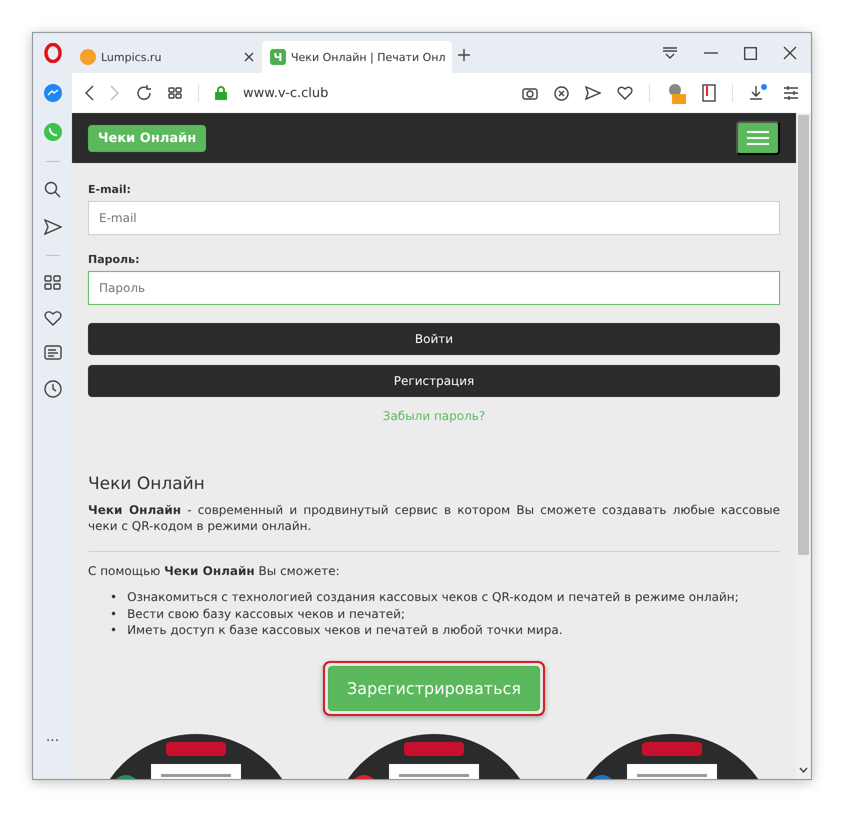 The width and height of the screenshot is (845, 814). What do you see at coordinates (131, 57) in the screenshot?
I see `tab-title: Lumpics.ru` at bounding box center [131, 57].